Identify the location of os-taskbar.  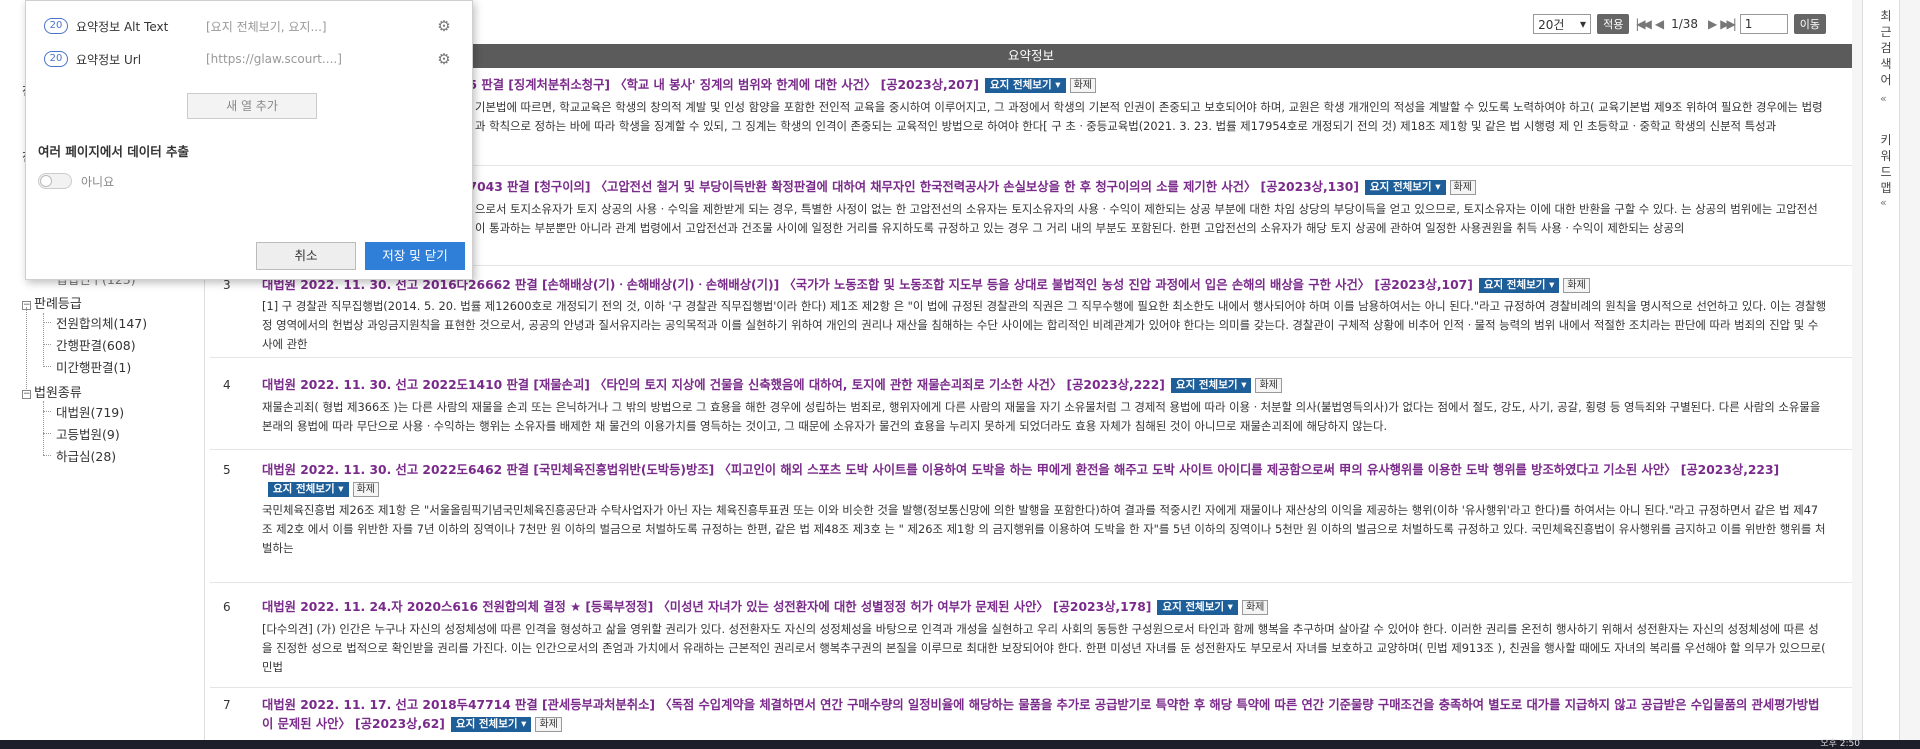
(960, 744).